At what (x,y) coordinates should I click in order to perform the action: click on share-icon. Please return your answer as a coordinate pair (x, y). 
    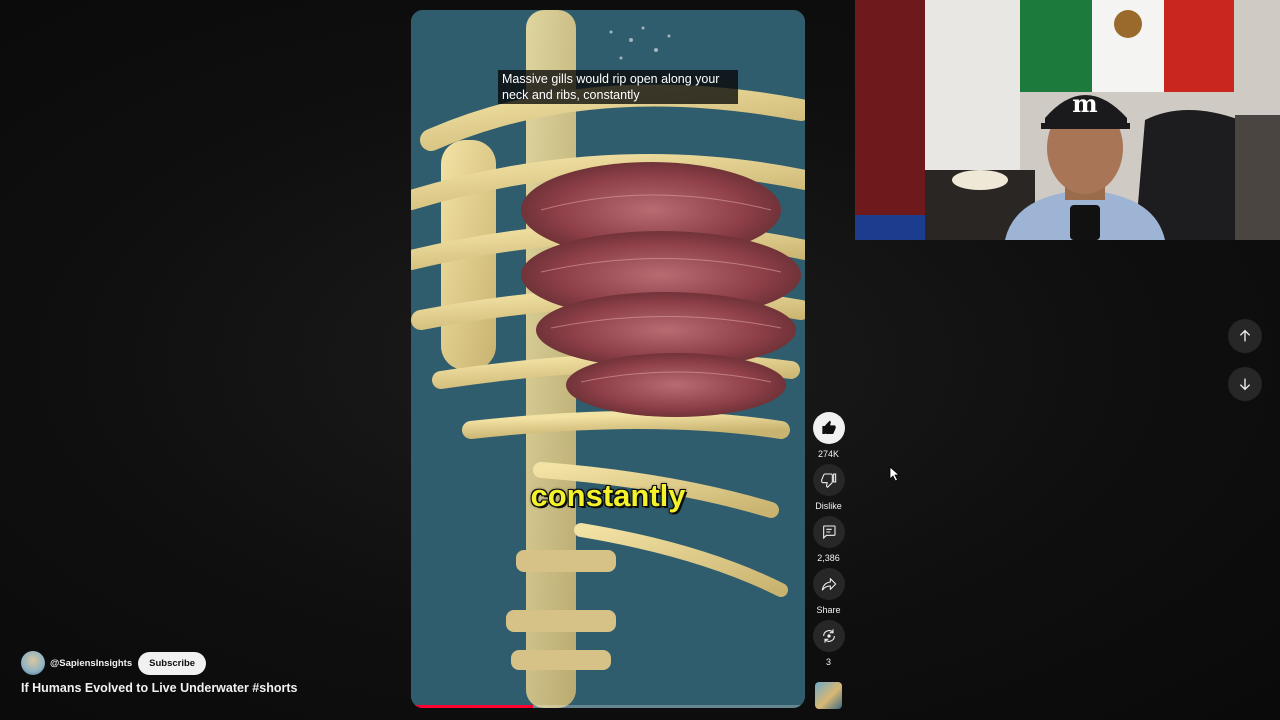
    Looking at the image, I should click on (828, 584).